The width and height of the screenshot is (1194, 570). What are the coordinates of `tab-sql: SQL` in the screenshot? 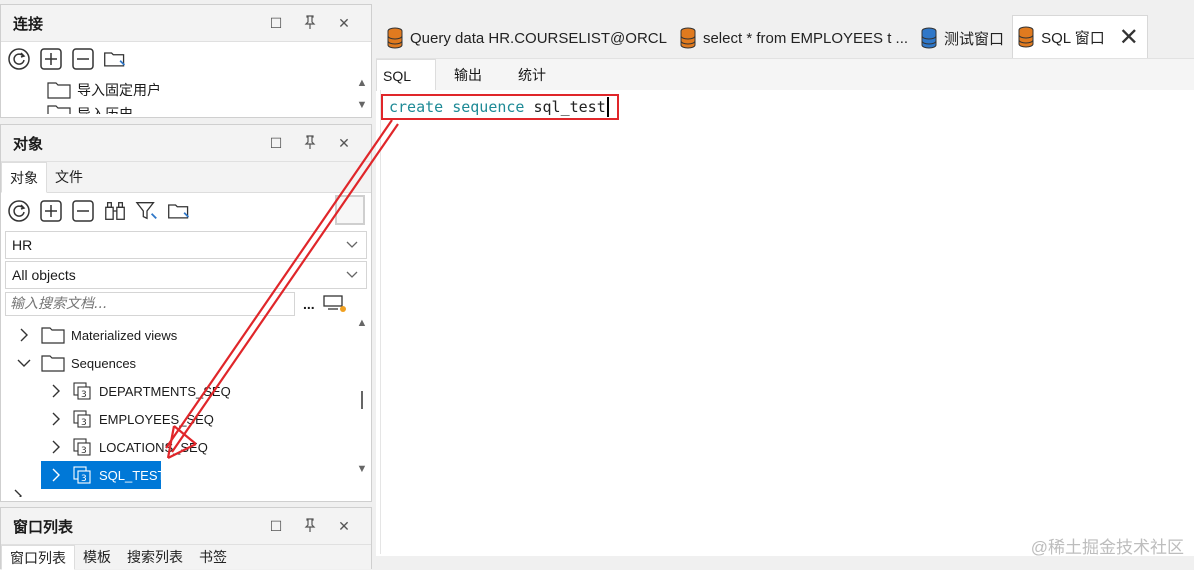 It's located at (406, 75).